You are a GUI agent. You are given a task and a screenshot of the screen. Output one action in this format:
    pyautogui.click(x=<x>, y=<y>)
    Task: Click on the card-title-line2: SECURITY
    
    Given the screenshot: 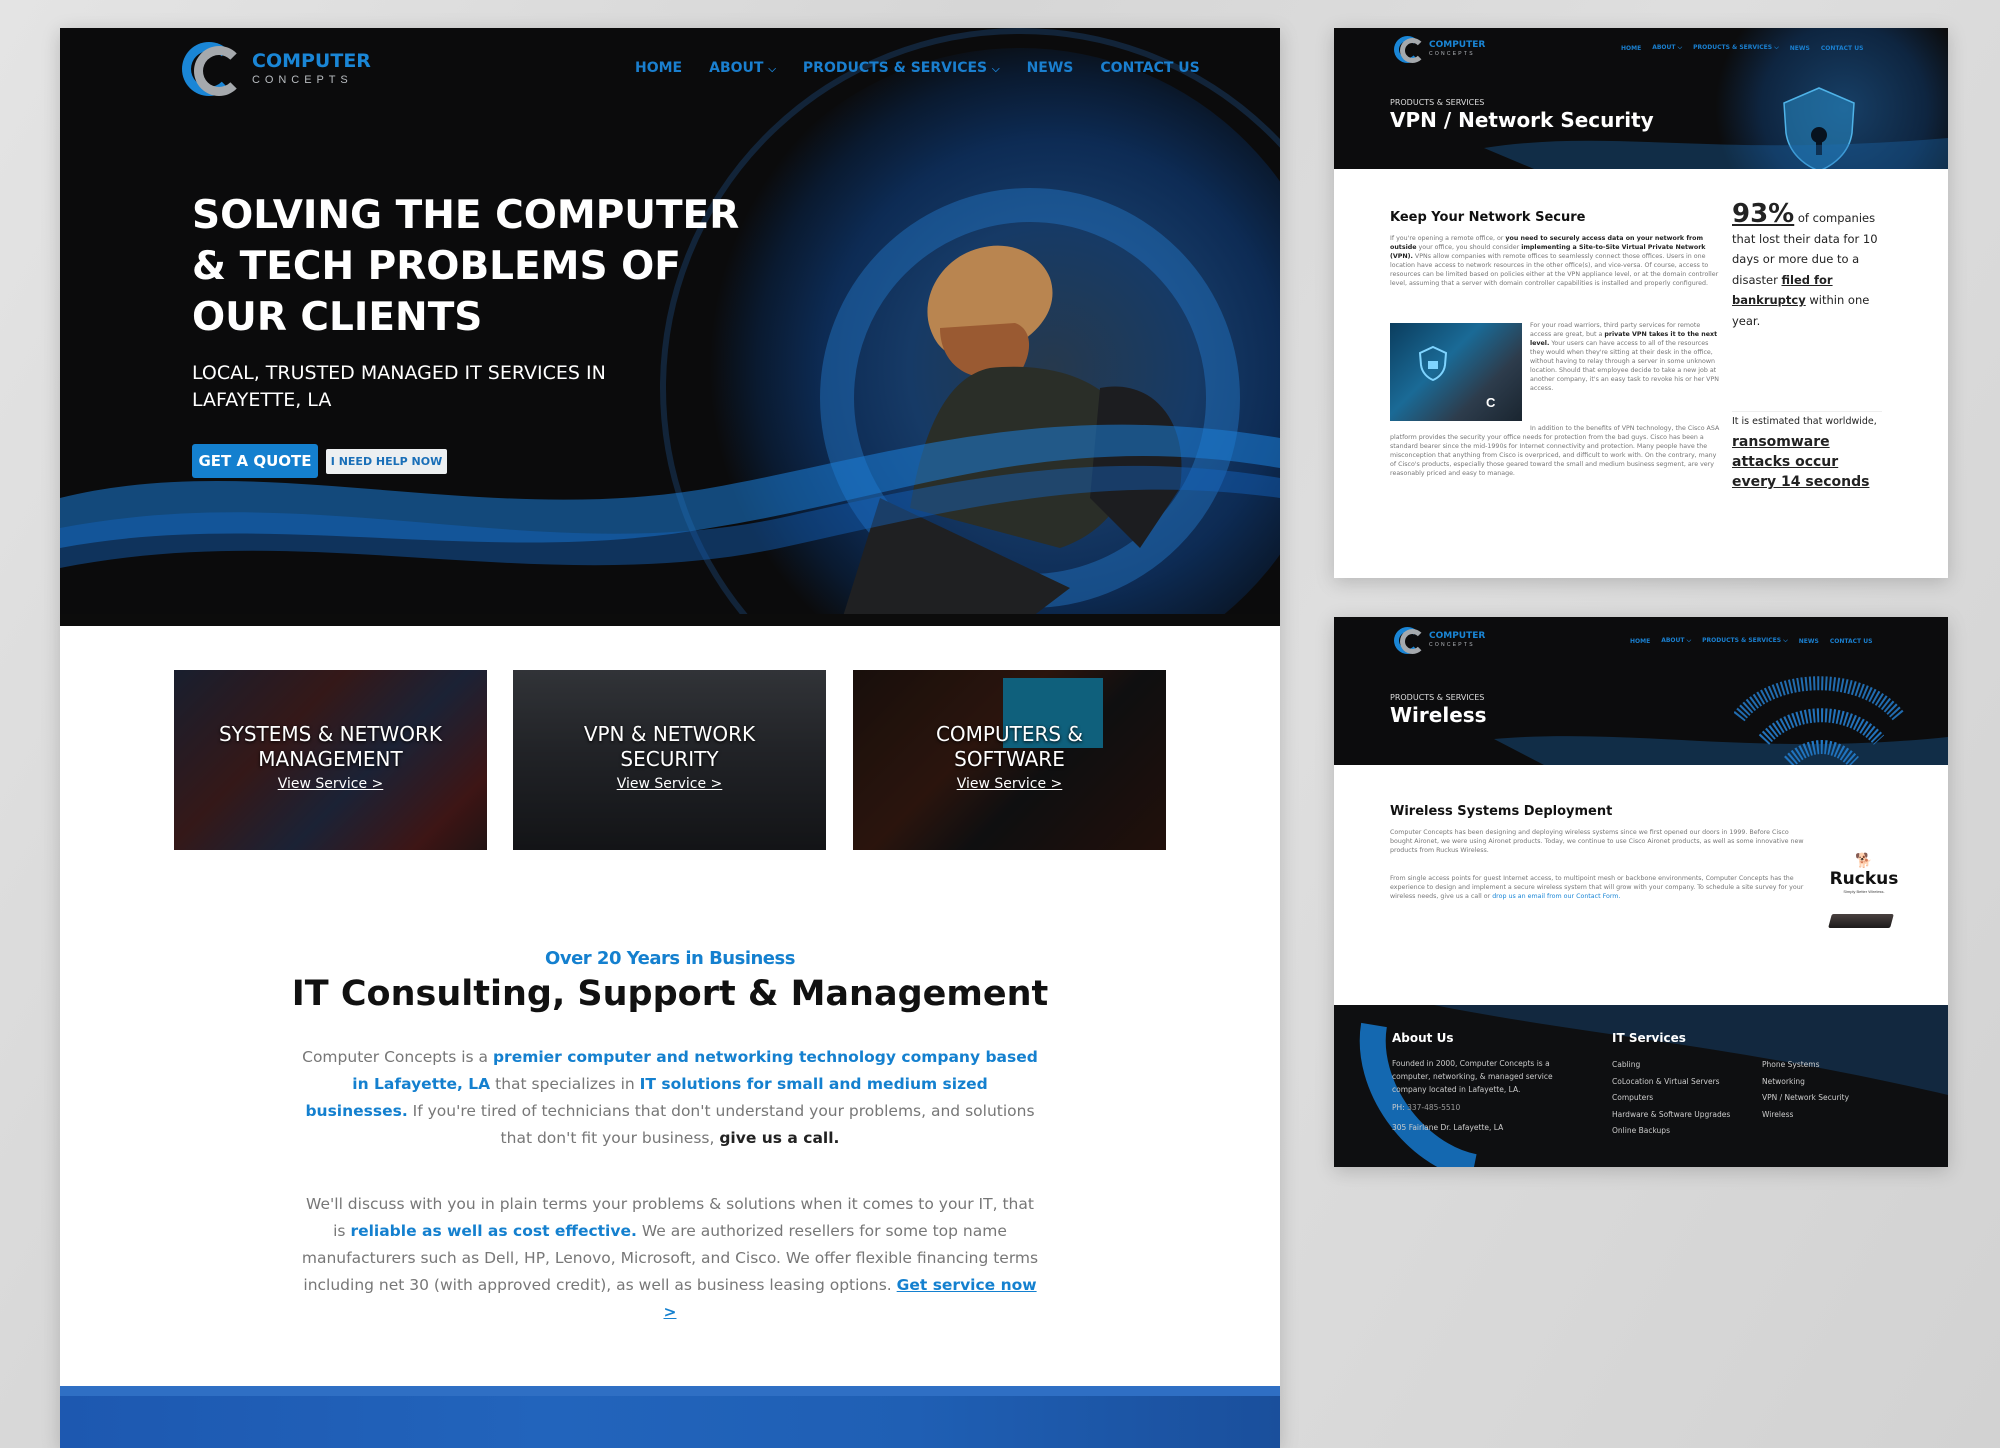 What is the action you would take?
    pyautogui.click(x=669, y=759)
    